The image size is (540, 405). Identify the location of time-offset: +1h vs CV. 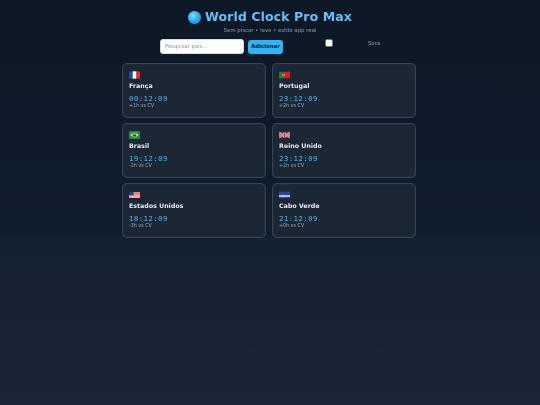
(142, 106).